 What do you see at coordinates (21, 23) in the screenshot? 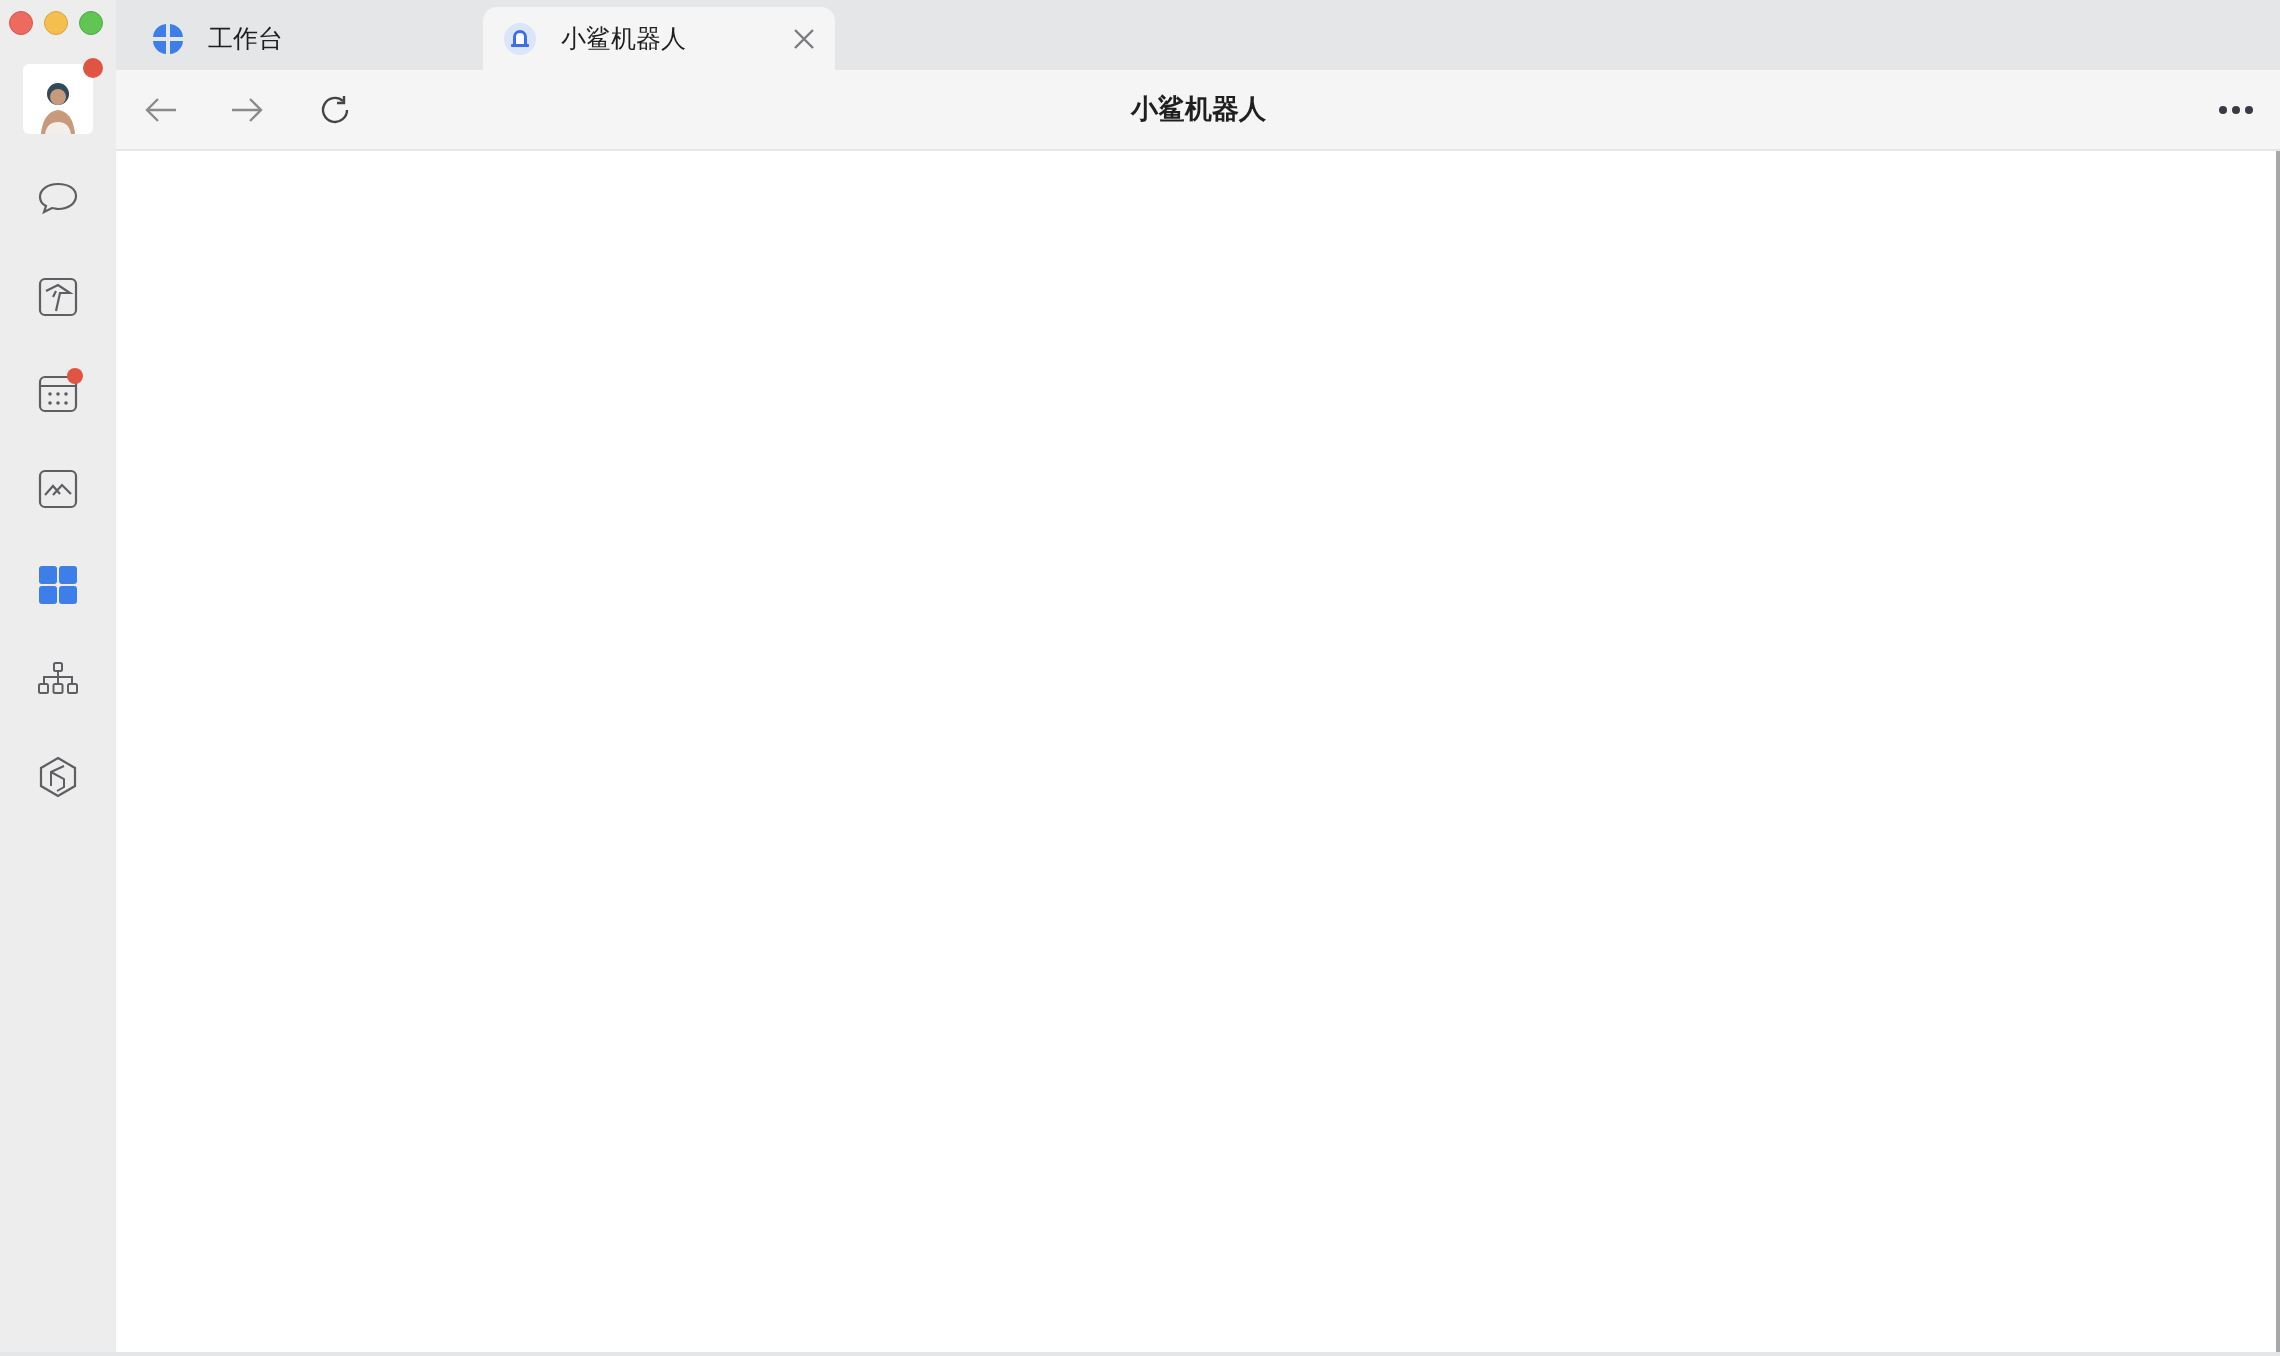
I see `close-window-button` at bounding box center [21, 23].